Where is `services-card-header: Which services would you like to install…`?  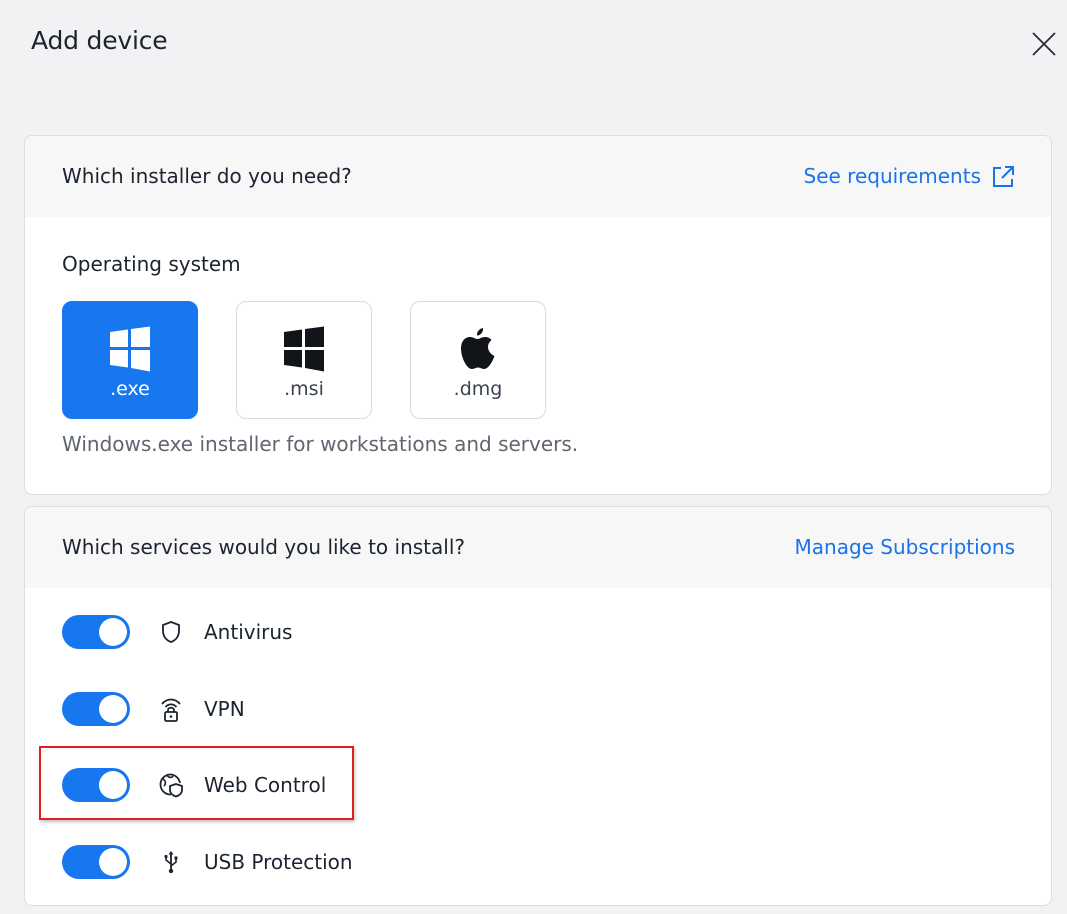 services-card-header: Which services would you like to install… is located at coordinates (538, 547).